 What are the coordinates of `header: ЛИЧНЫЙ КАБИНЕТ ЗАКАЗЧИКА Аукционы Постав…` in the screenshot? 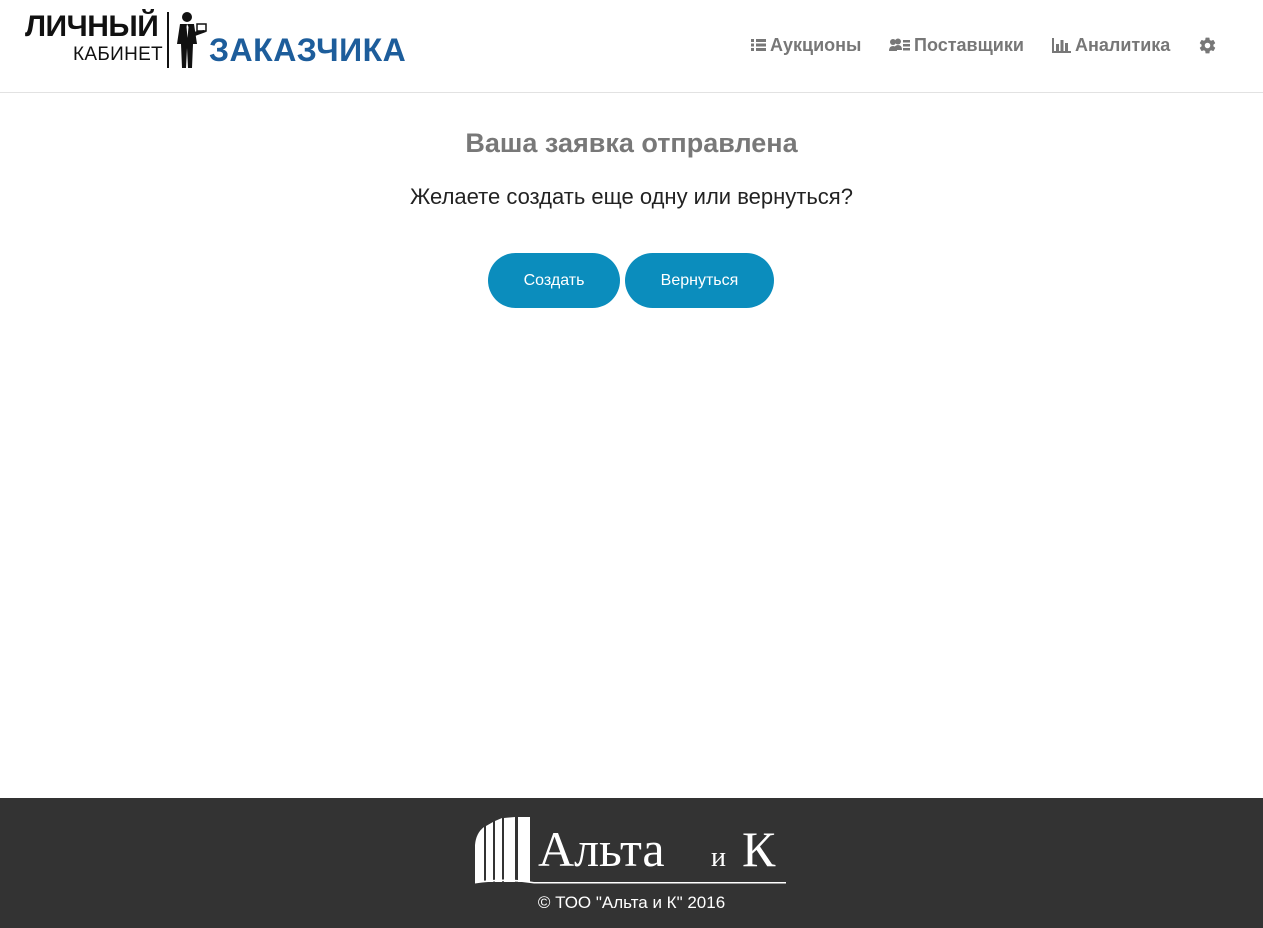 It's located at (631, 46).